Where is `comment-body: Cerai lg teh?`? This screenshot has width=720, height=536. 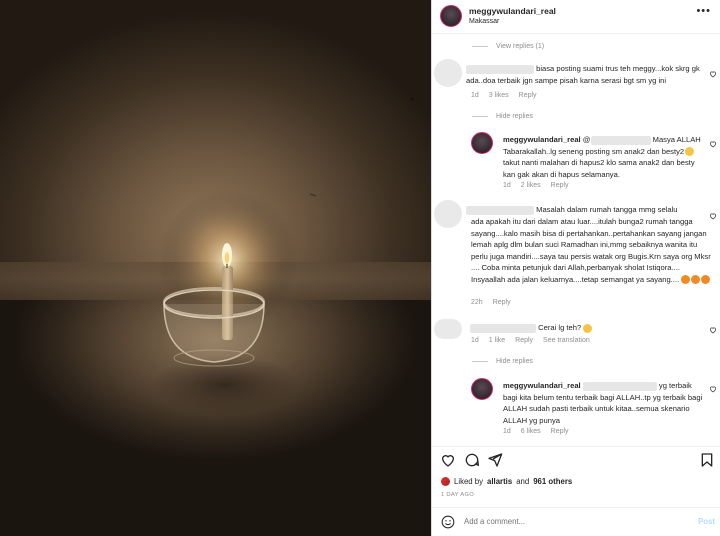
comment-body: Cerai lg teh? is located at coordinates (560, 327).